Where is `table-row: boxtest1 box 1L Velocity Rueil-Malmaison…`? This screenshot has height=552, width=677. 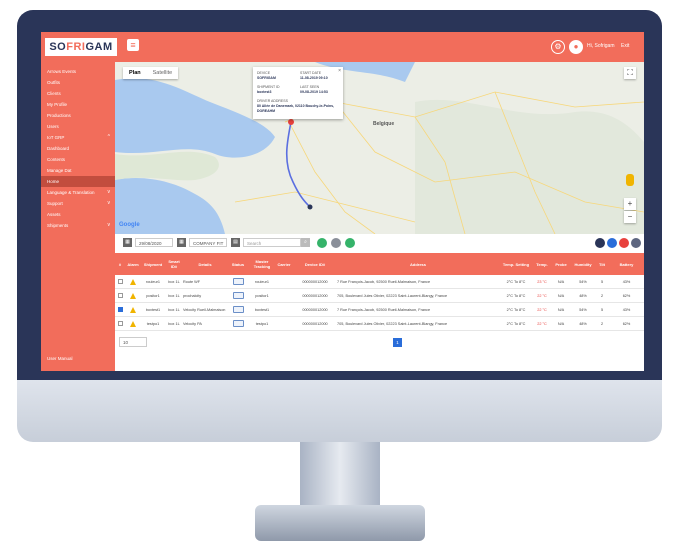 table-row: boxtest1 box 1L Velocity Rueil-Malmaison… is located at coordinates (379, 310).